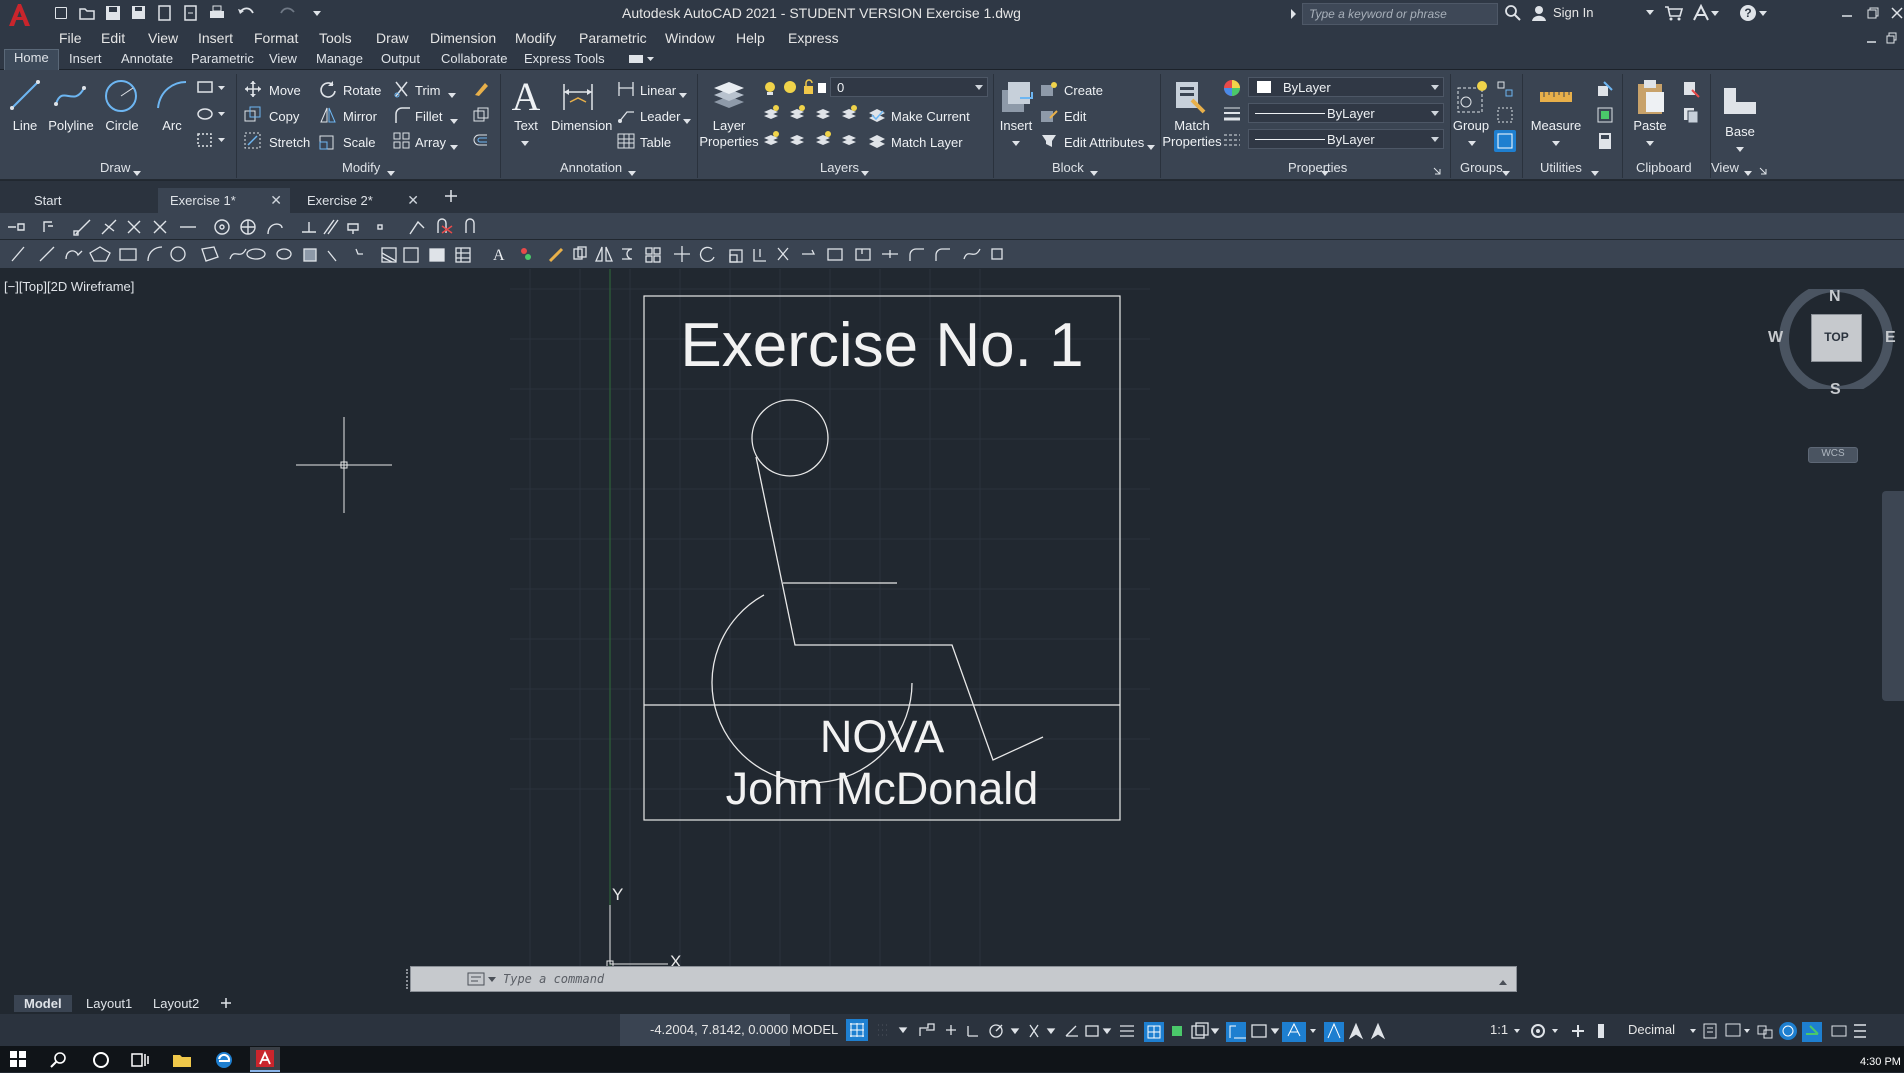 The height and width of the screenshot is (1073, 1904). Describe the element at coordinates (1836, 338) in the screenshot. I see `viewcube-top-face: TOP` at that location.